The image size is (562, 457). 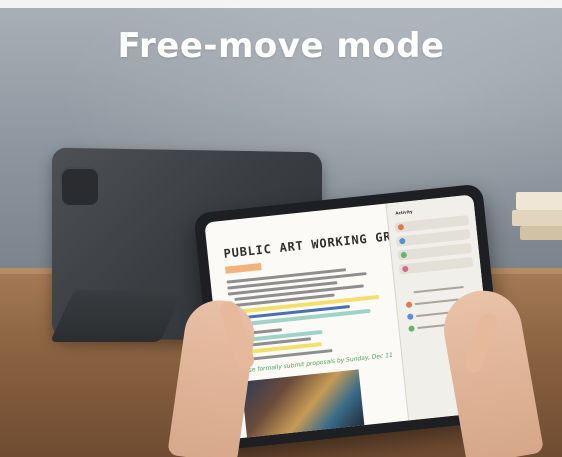 What do you see at coordinates (436, 265) in the screenshot?
I see `activity-item` at bounding box center [436, 265].